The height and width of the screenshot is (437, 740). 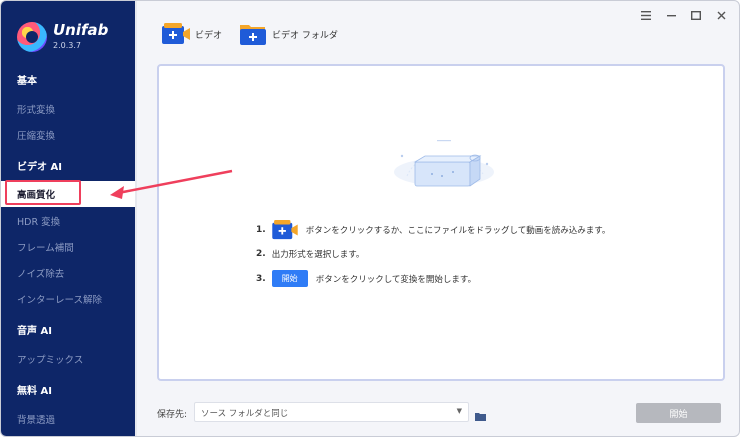 What do you see at coordinates (721, 15) in the screenshot?
I see `close-icon` at bounding box center [721, 15].